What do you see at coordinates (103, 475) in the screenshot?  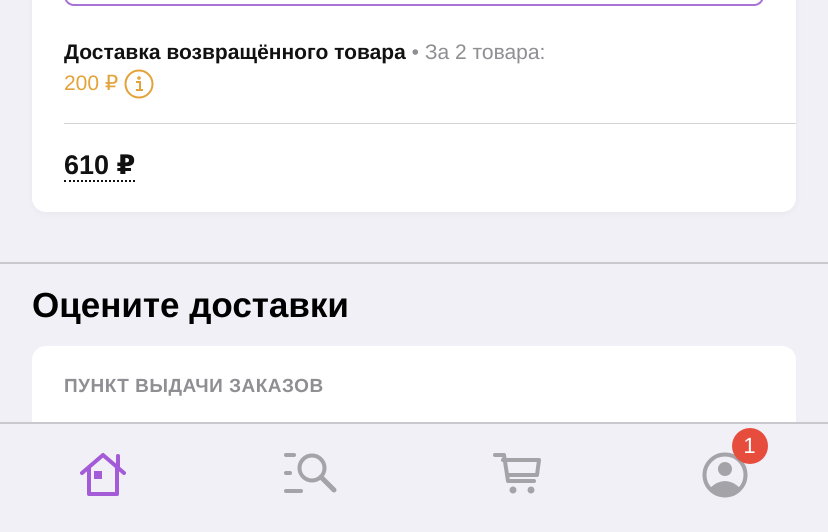 I see `home-icon` at bounding box center [103, 475].